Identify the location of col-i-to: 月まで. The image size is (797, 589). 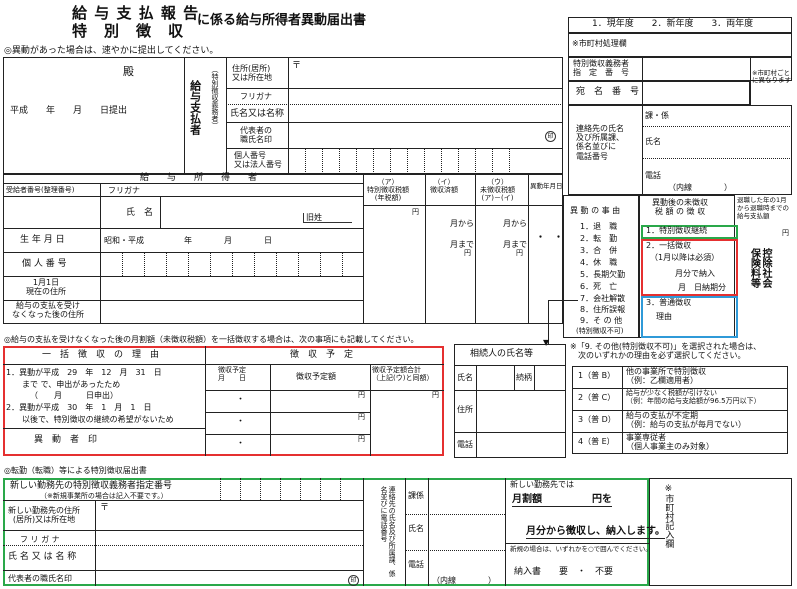
(462, 244).